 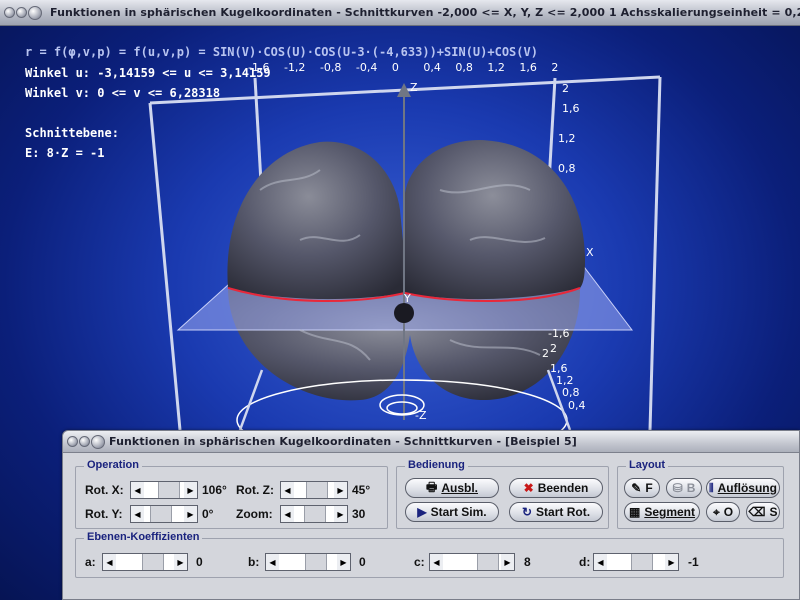 I want to click on dialog-window-controls, so click(x=86, y=441).